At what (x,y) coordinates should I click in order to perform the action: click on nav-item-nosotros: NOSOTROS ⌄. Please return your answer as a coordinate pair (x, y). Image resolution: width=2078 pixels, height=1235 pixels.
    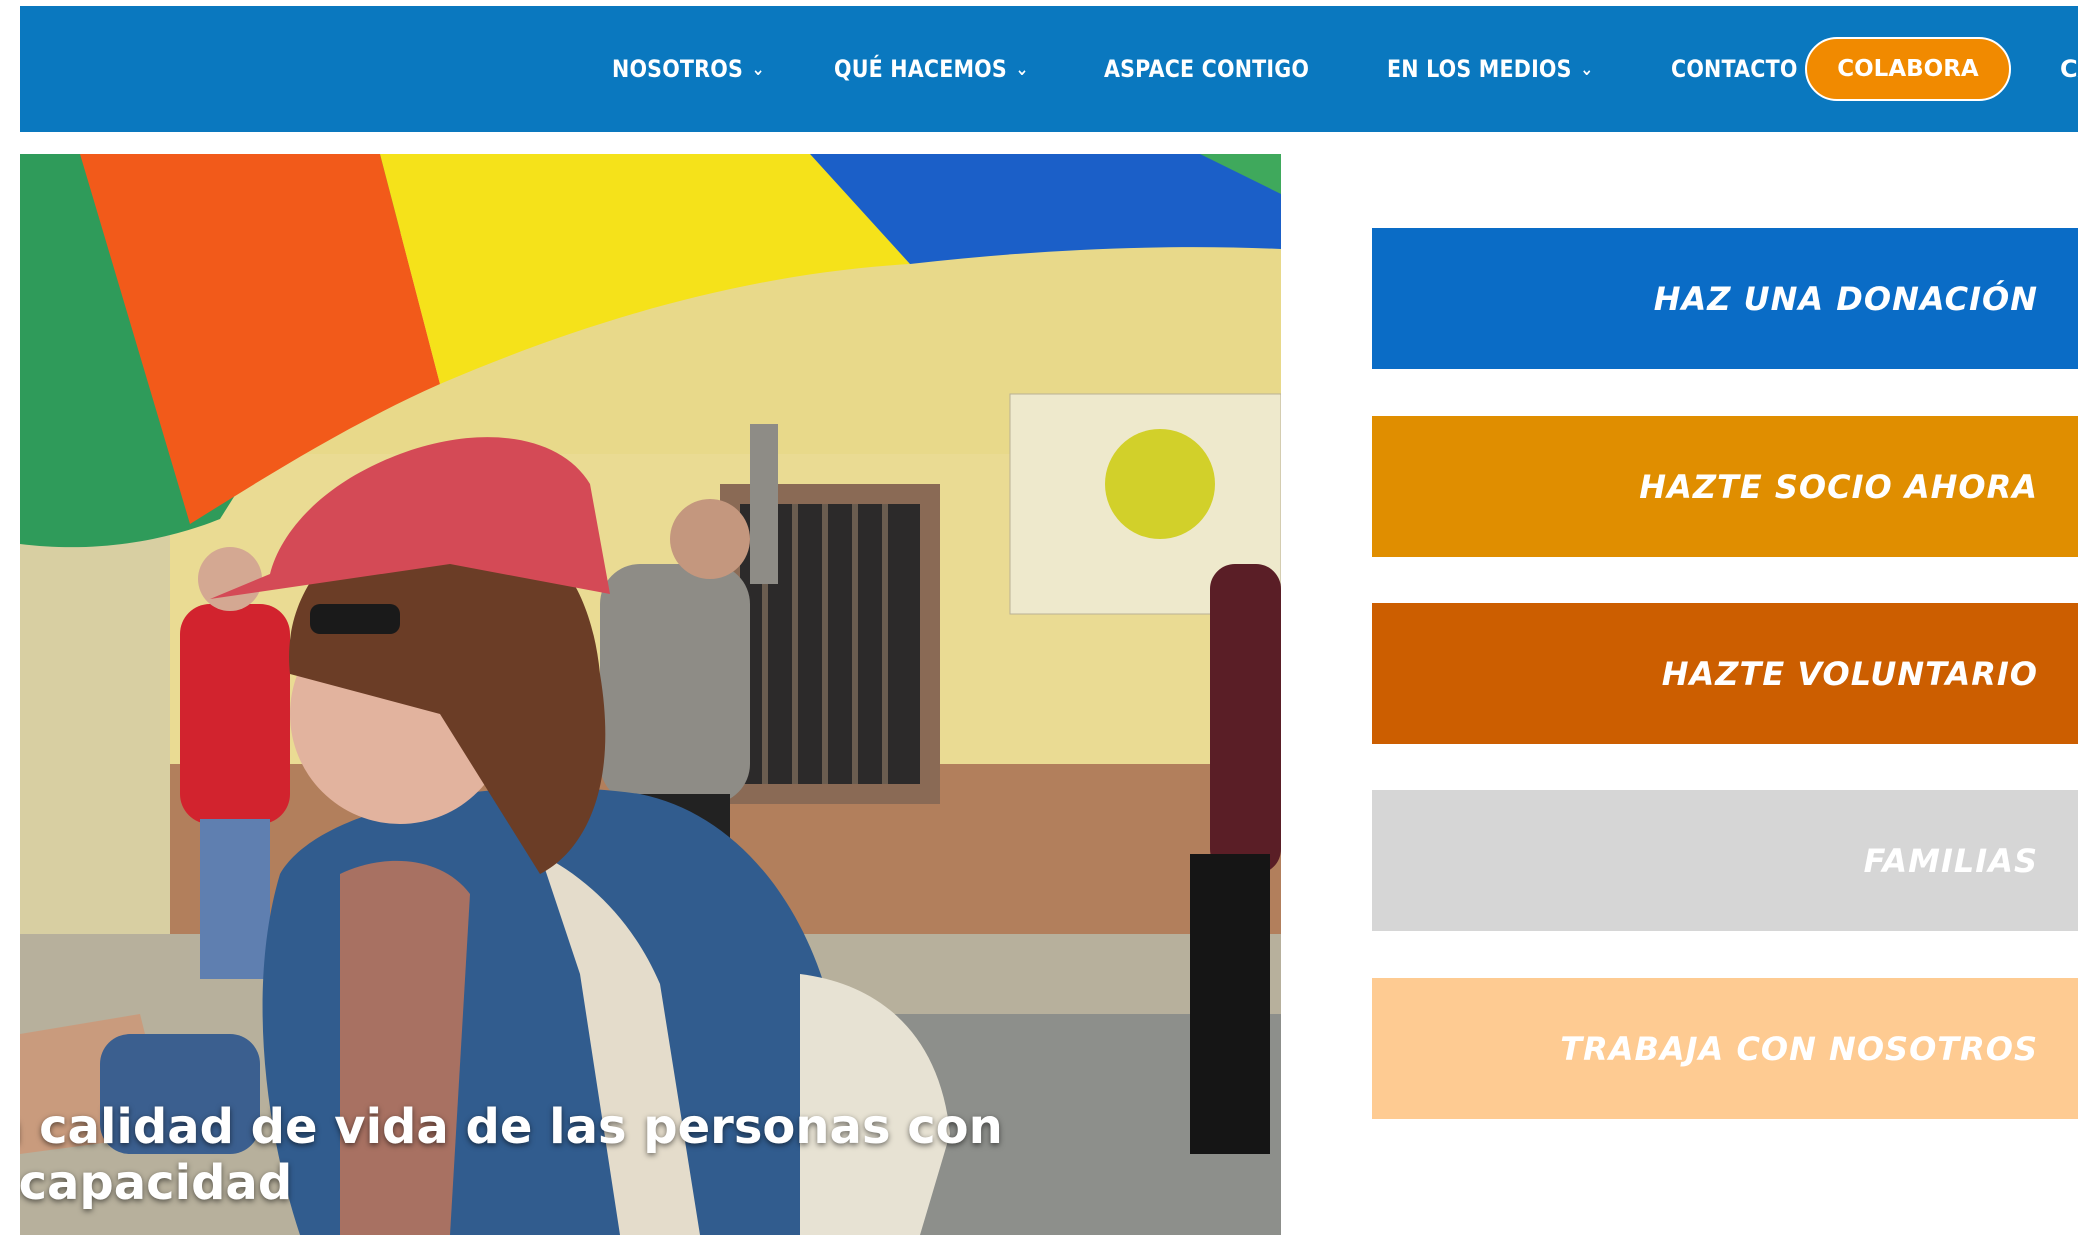
    Looking at the image, I should click on (688, 69).